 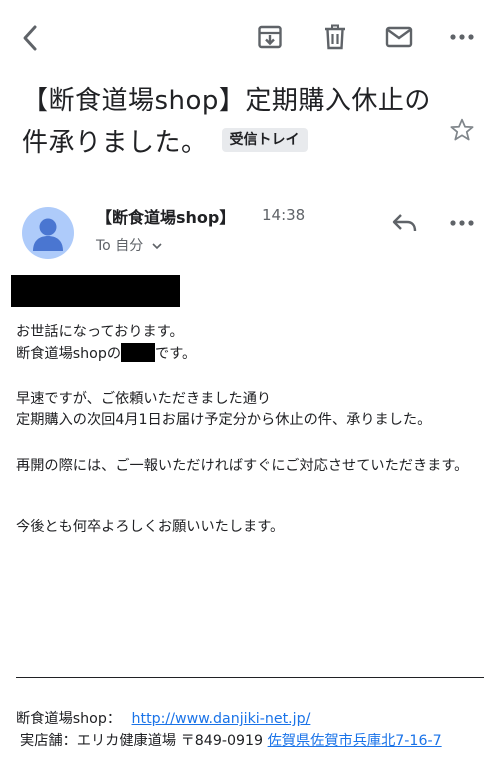 What do you see at coordinates (254, 354) in the screenshot?
I see `intro-line: 断食道場shopの です。` at bounding box center [254, 354].